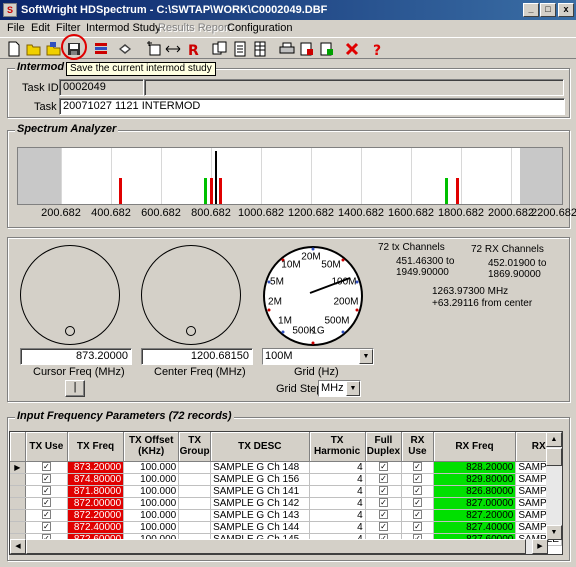 This screenshot has height=567, width=576. I want to click on menu-results-report: Results Report, so click(194, 28).